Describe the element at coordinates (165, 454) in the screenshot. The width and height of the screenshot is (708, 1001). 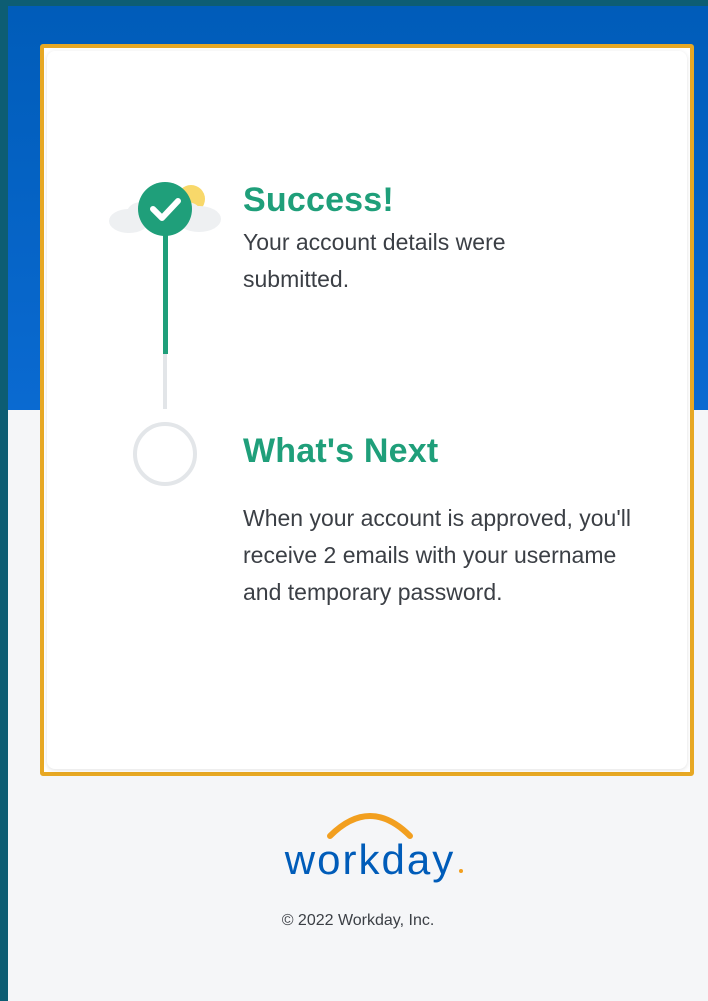
I see `empty-circle-icon` at that location.